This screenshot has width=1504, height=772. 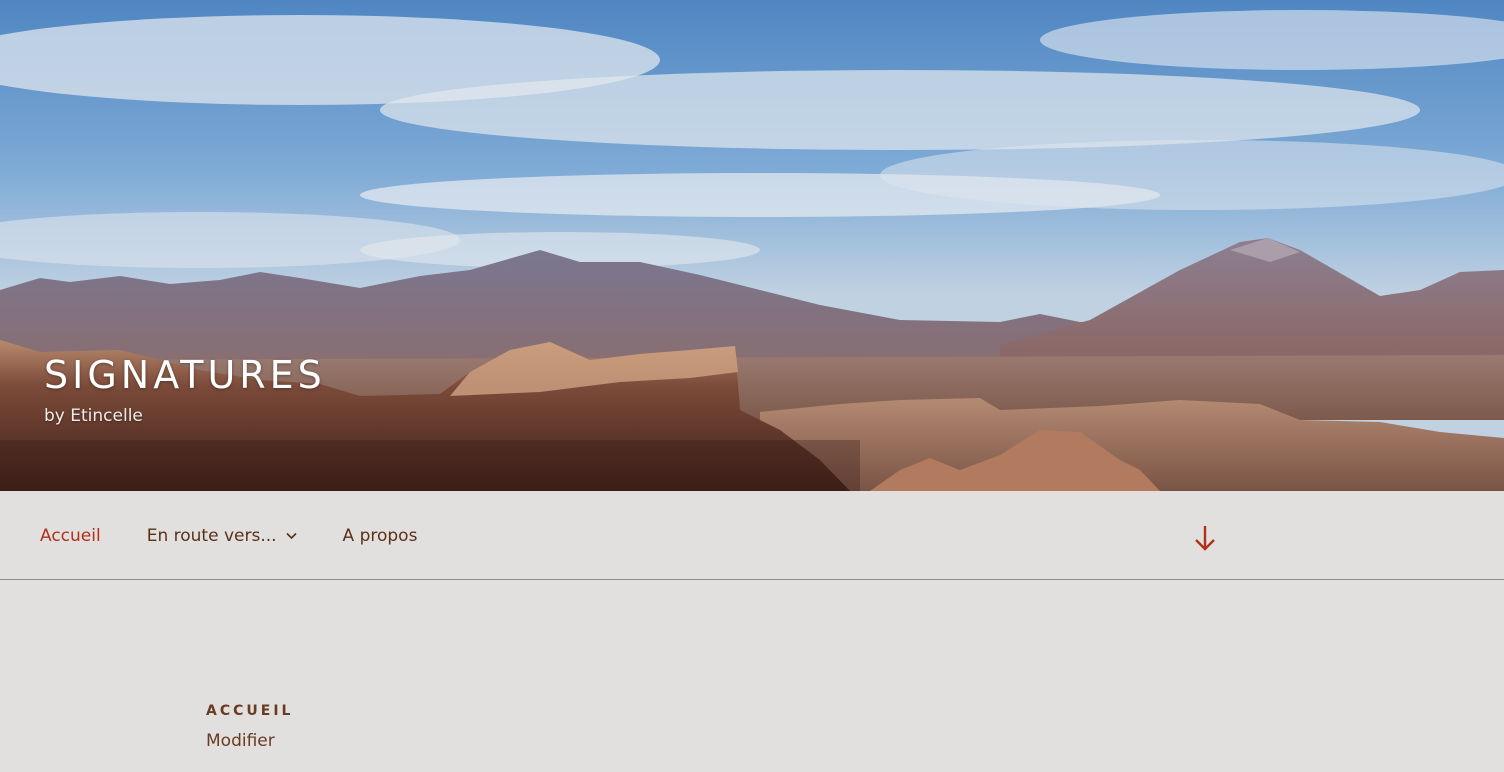 I want to click on nav-item-label: A propos, so click(x=380, y=535).